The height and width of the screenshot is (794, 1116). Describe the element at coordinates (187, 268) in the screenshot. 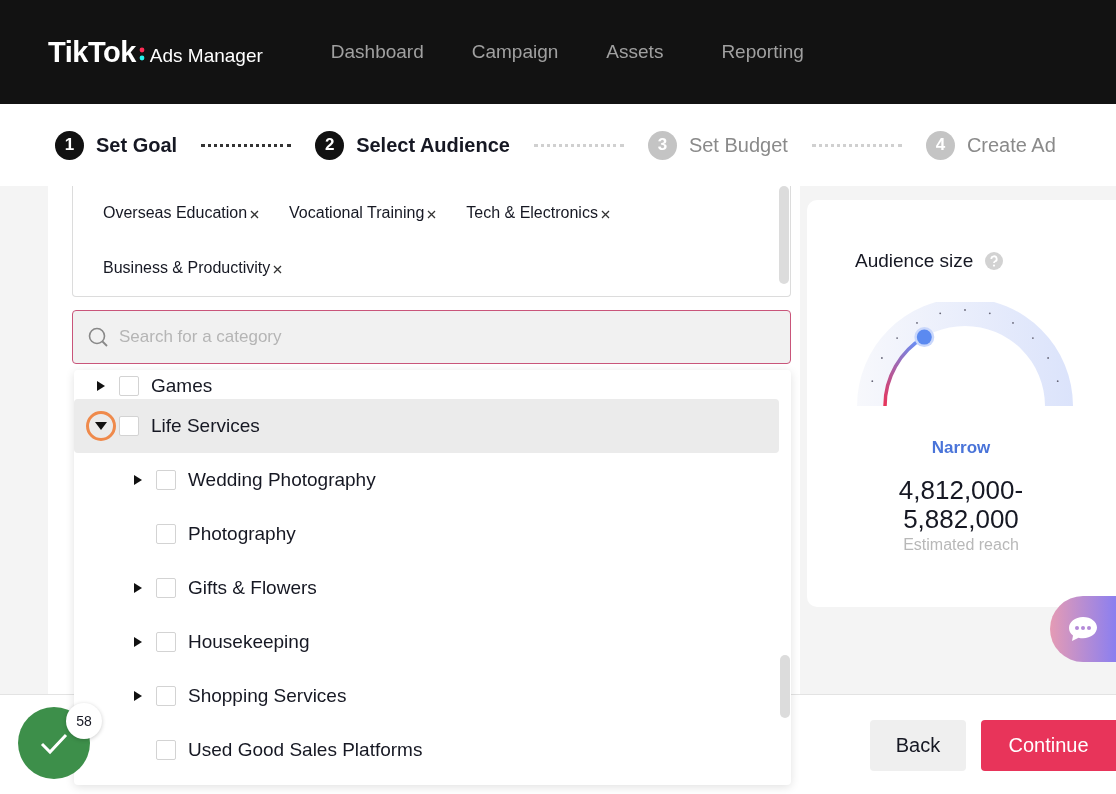

I see `tag-label: Business & Productivity` at that location.